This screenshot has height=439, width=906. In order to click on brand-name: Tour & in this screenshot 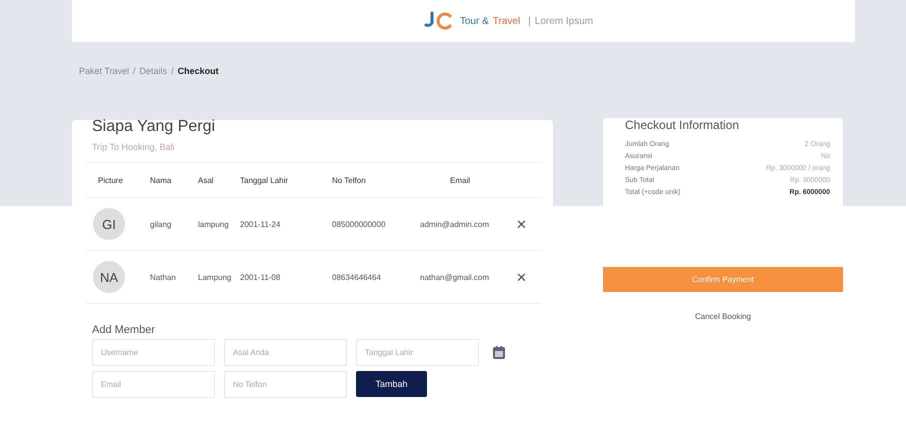, I will do `click(474, 21)`.